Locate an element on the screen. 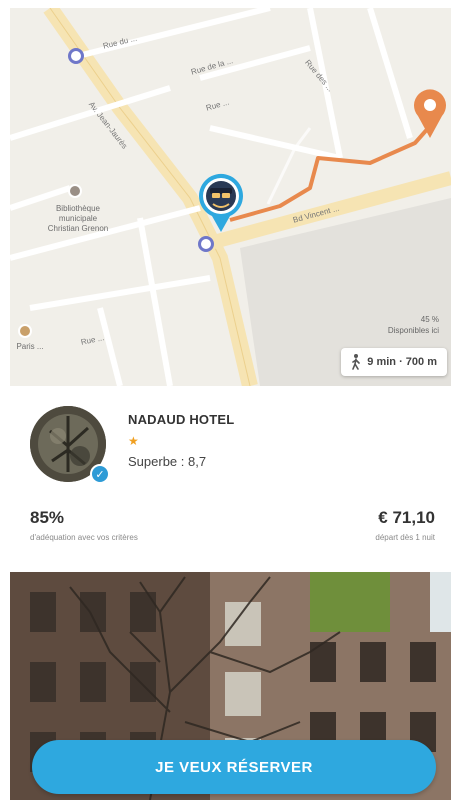 The width and height of the screenshot is (451, 800). destination-pin-icon is located at coordinates (430, 114).